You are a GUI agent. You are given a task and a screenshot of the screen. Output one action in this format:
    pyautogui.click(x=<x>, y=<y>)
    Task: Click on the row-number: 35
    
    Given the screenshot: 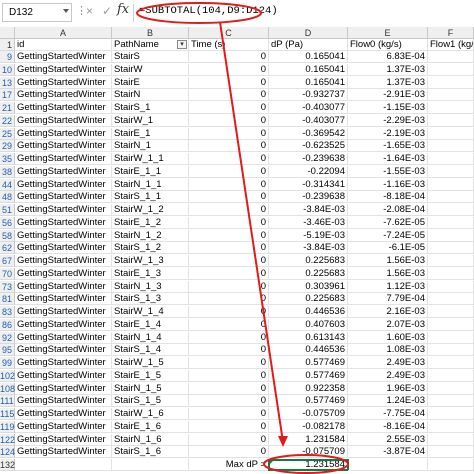 What is the action you would take?
    pyautogui.click(x=7, y=159)
    